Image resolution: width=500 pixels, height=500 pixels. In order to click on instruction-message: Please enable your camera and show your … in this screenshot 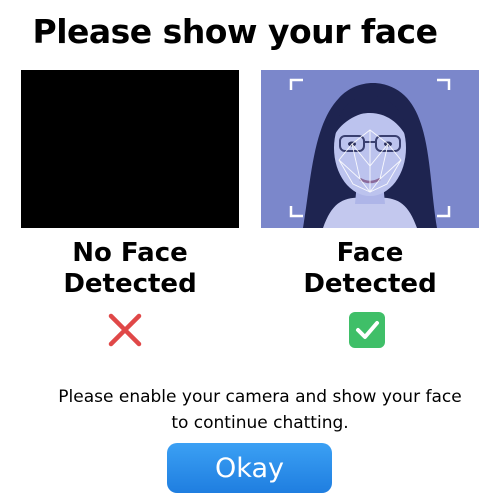, I will do `click(260, 410)`.